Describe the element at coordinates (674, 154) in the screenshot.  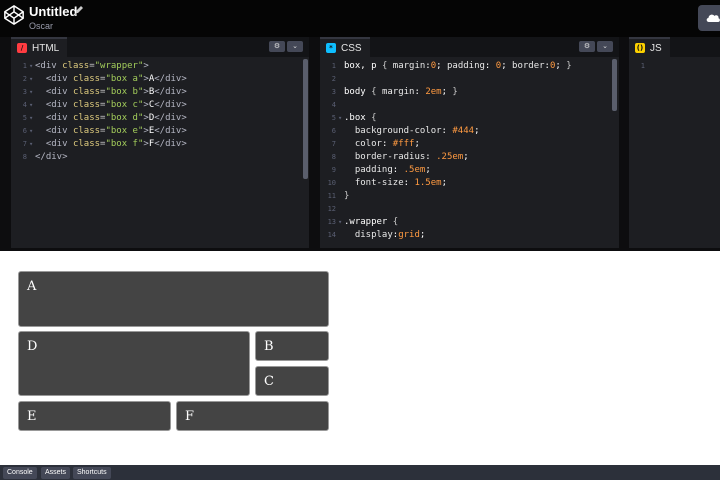
I see `js-code-editor: 1` at that location.